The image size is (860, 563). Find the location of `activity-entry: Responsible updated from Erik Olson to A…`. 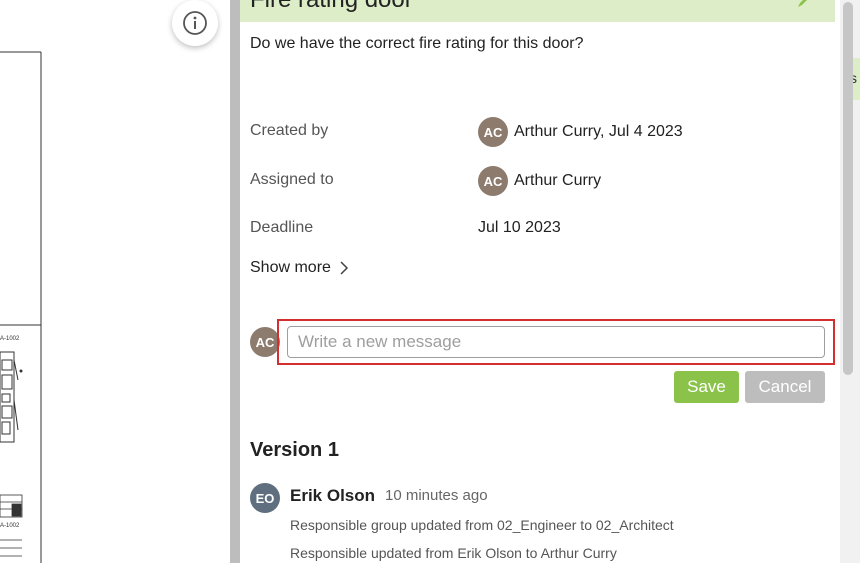

activity-entry: Responsible updated from Erik Olson to A… is located at coordinates (453, 553).